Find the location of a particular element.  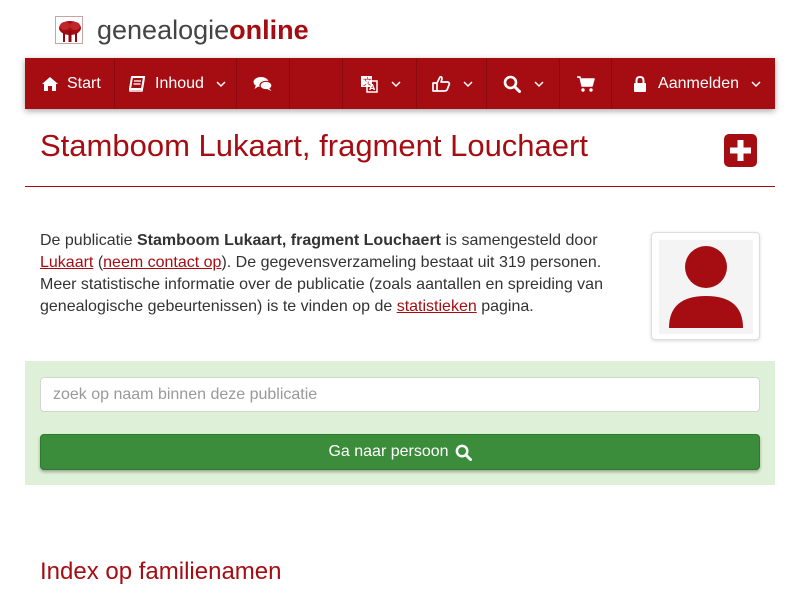

person-search-input is located at coordinates (400, 394).